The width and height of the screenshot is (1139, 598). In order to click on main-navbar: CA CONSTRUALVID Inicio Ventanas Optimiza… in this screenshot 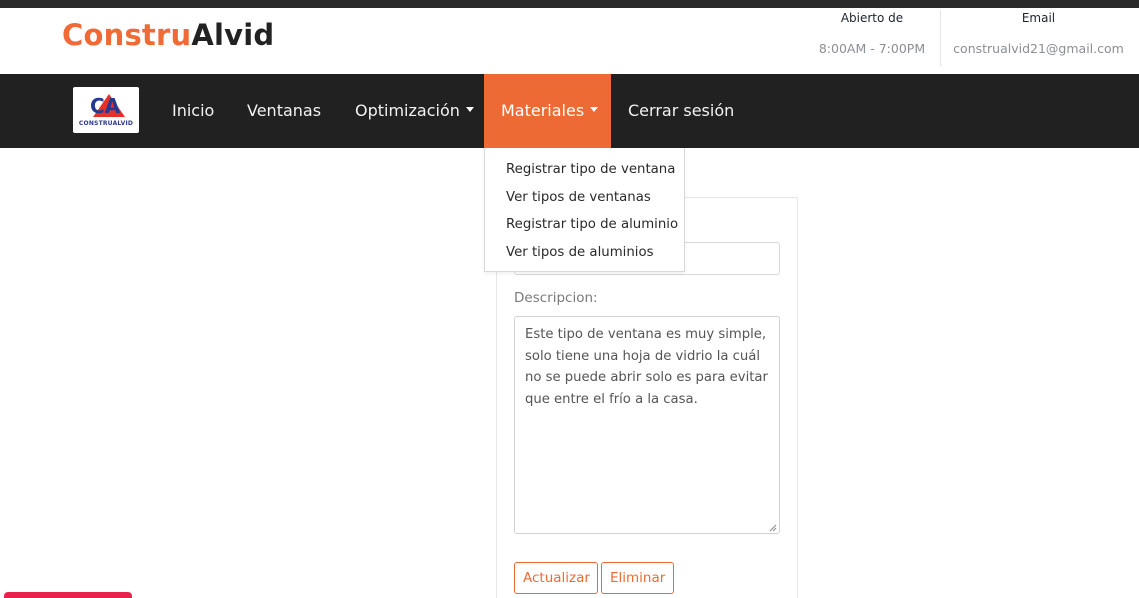, I will do `click(569, 111)`.